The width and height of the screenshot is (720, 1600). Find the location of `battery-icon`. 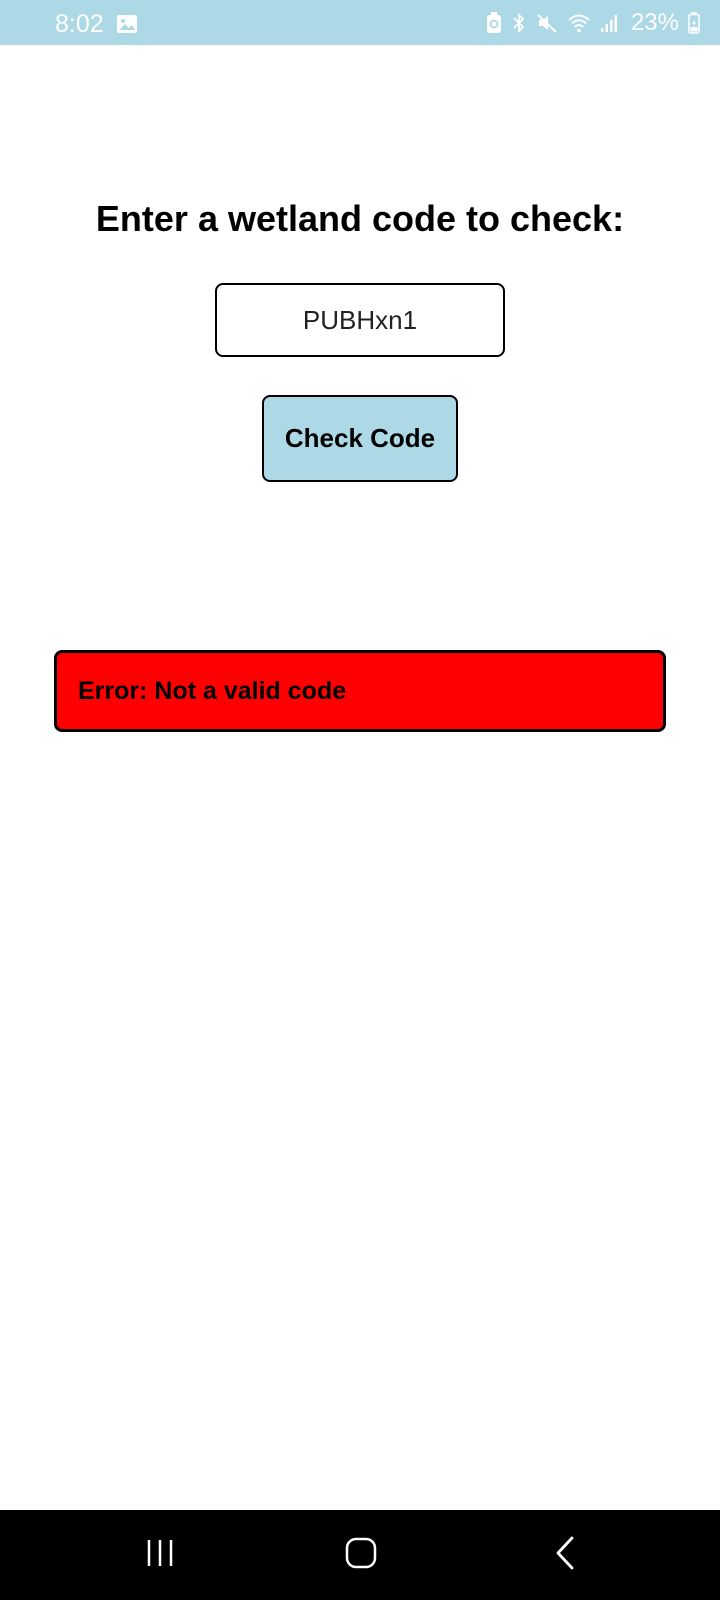

battery-icon is located at coordinates (694, 23).